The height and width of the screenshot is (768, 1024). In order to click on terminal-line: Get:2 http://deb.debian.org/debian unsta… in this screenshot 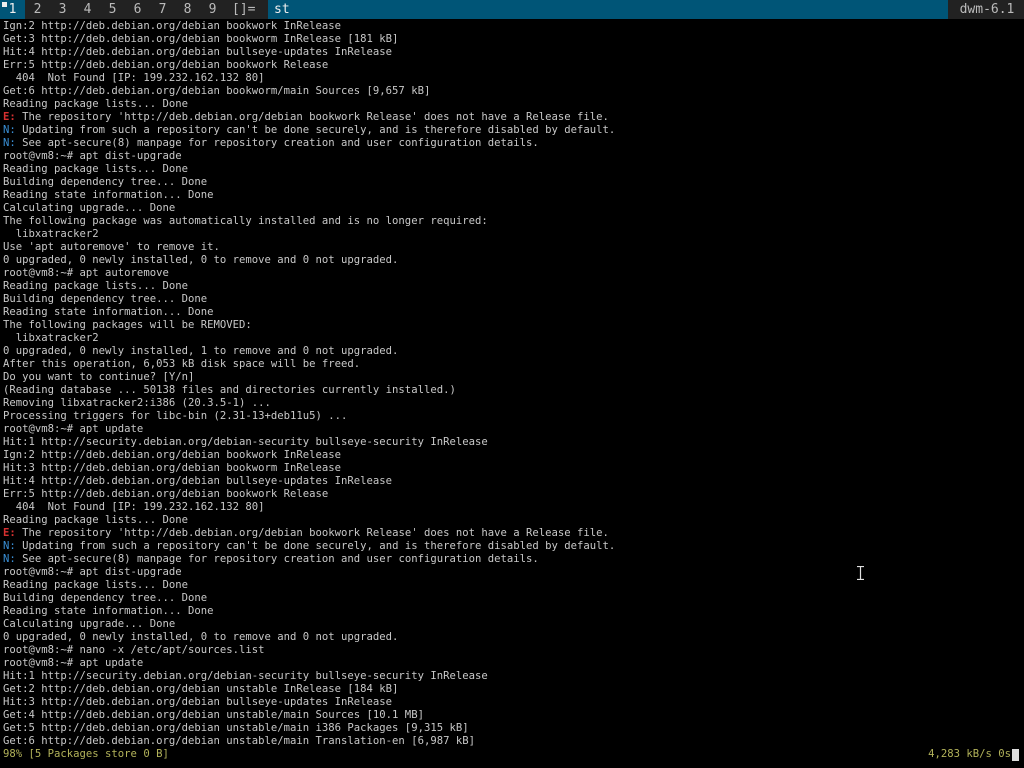, I will do `click(201, 689)`.